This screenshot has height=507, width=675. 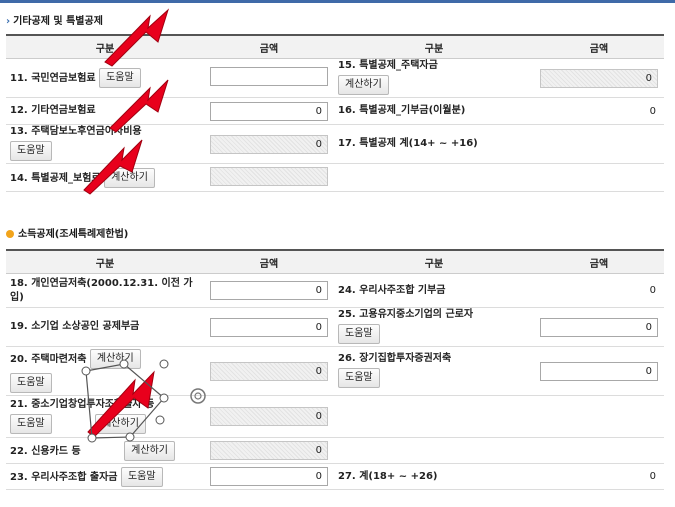 What do you see at coordinates (408, 143) in the screenshot?
I see `row-label: 17. 특별공제 계(14+ ~ +16)` at bounding box center [408, 143].